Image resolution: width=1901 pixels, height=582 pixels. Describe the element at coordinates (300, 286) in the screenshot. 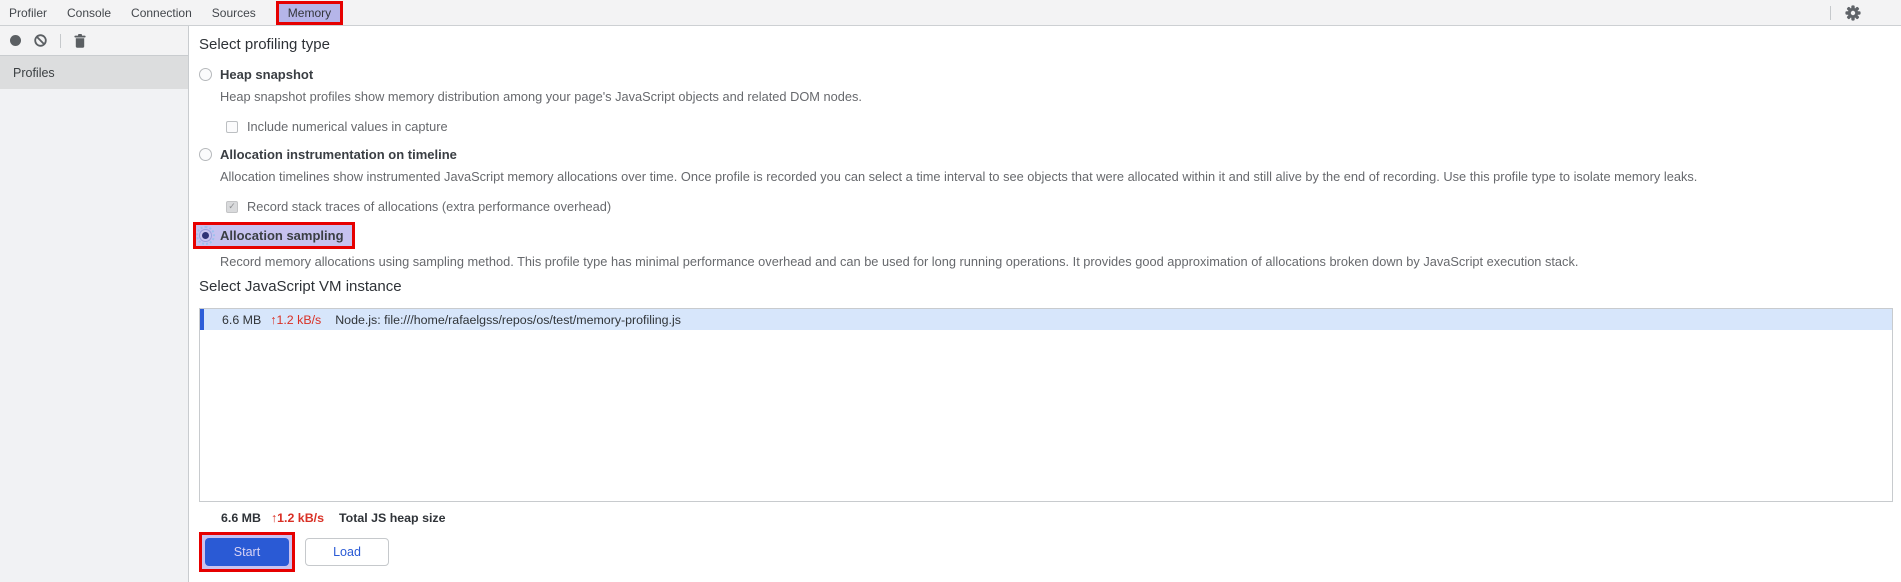

I see `vm-instance-heading: Select JavaScript VM instance` at that location.